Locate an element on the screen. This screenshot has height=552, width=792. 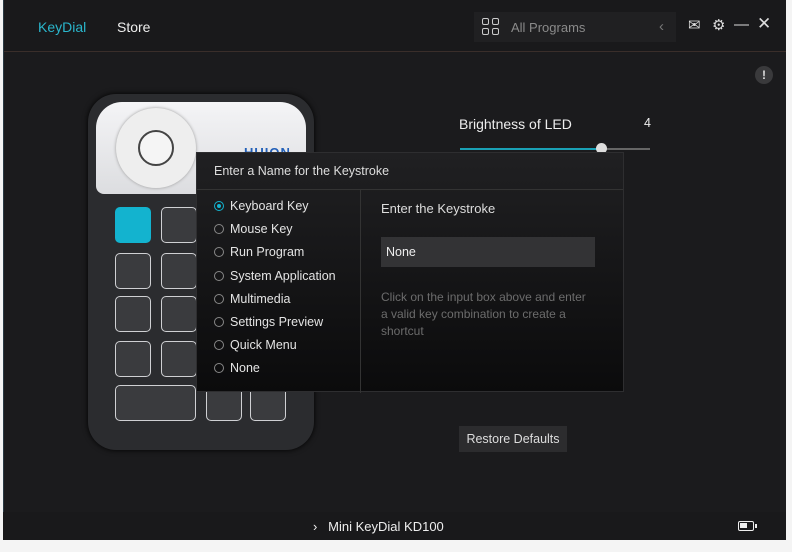
option-label: Quick Menu is located at coordinates (263, 345).